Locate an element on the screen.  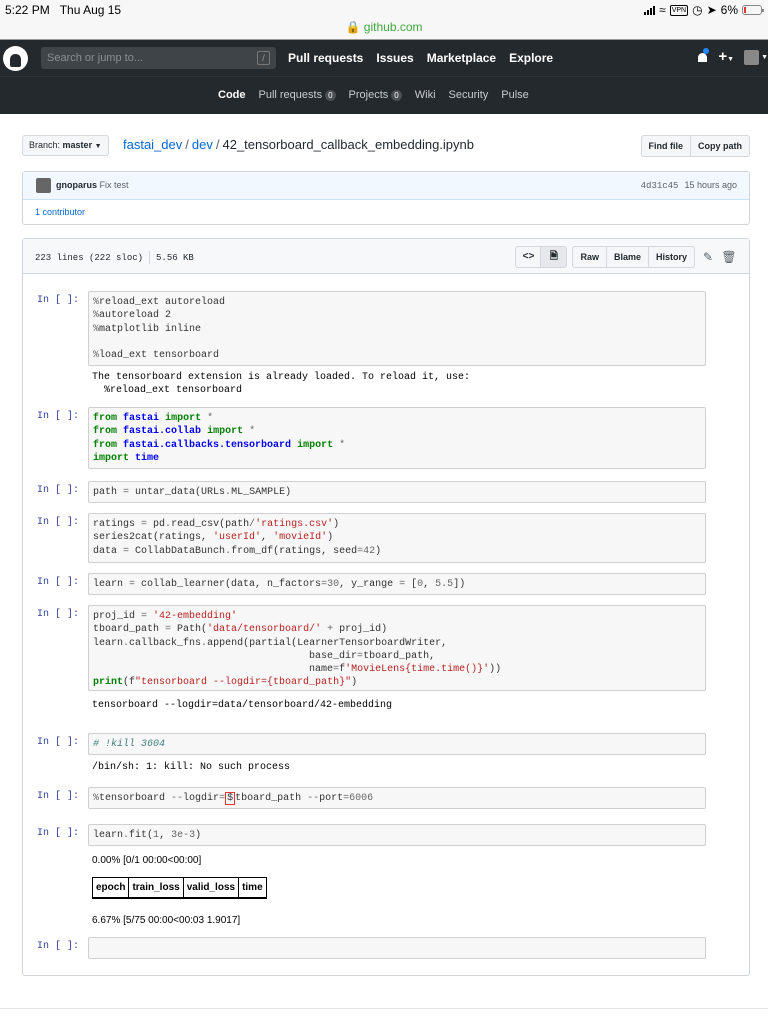
avatar is located at coordinates (752, 57).